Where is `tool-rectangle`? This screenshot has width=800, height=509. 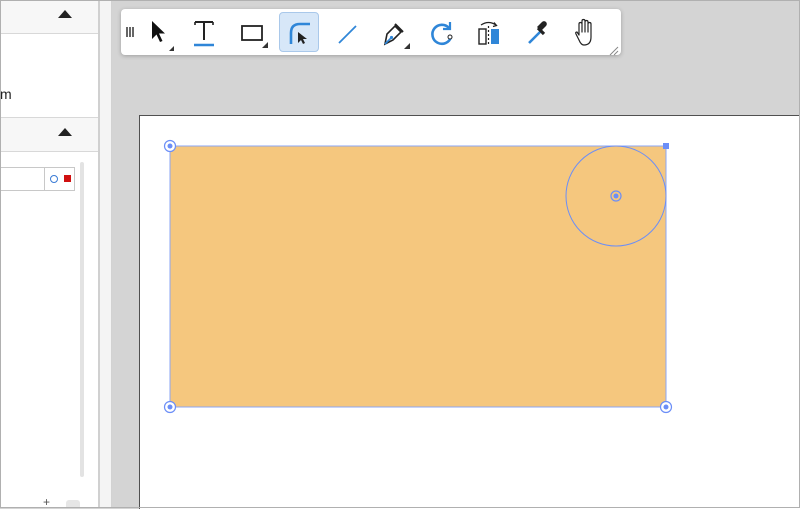
tool-rectangle is located at coordinates (252, 32).